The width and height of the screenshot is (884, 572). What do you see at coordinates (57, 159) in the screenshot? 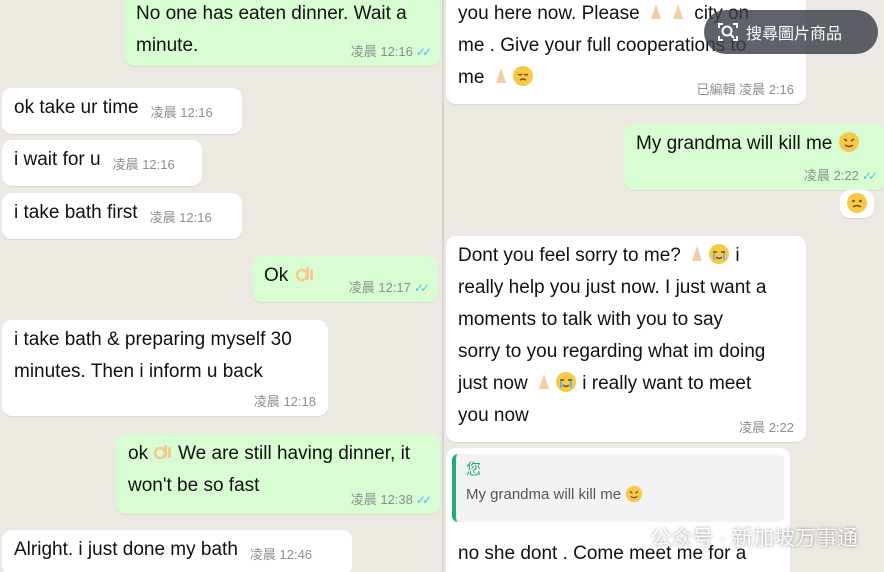
I see `message-text: i wait for u` at bounding box center [57, 159].